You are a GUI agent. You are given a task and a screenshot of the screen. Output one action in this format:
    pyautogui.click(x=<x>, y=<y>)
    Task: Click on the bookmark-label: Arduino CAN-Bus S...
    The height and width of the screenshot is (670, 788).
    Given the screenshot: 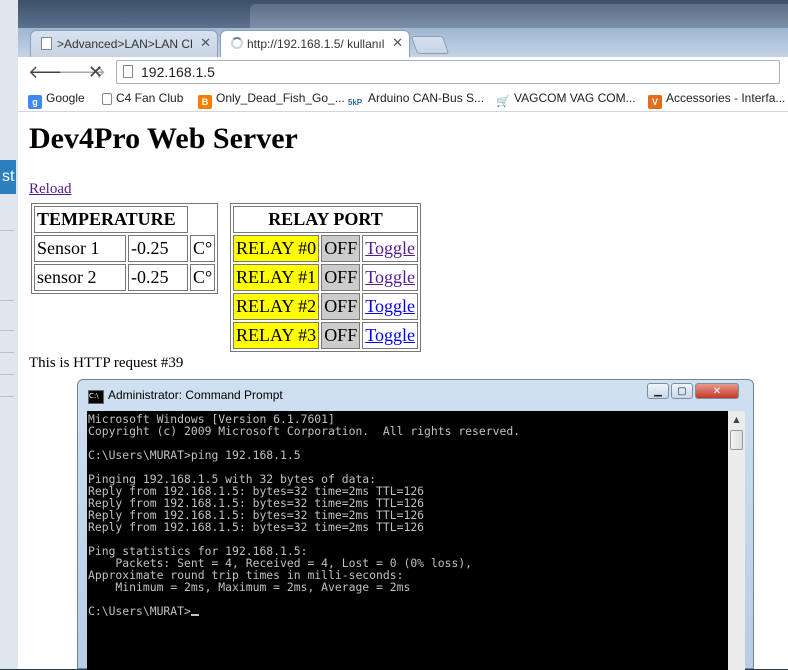 What is the action you would take?
    pyautogui.click(x=426, y=98)
    